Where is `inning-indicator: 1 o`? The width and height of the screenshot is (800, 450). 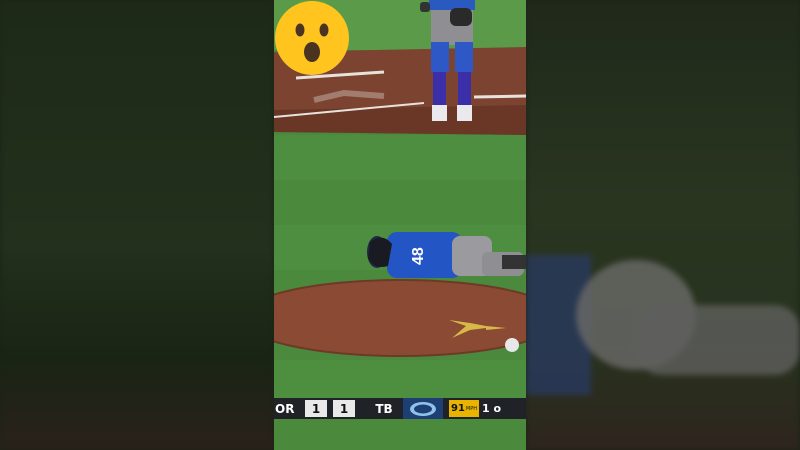
inning-indicator: 1 o is located at coordinates (492, 408).